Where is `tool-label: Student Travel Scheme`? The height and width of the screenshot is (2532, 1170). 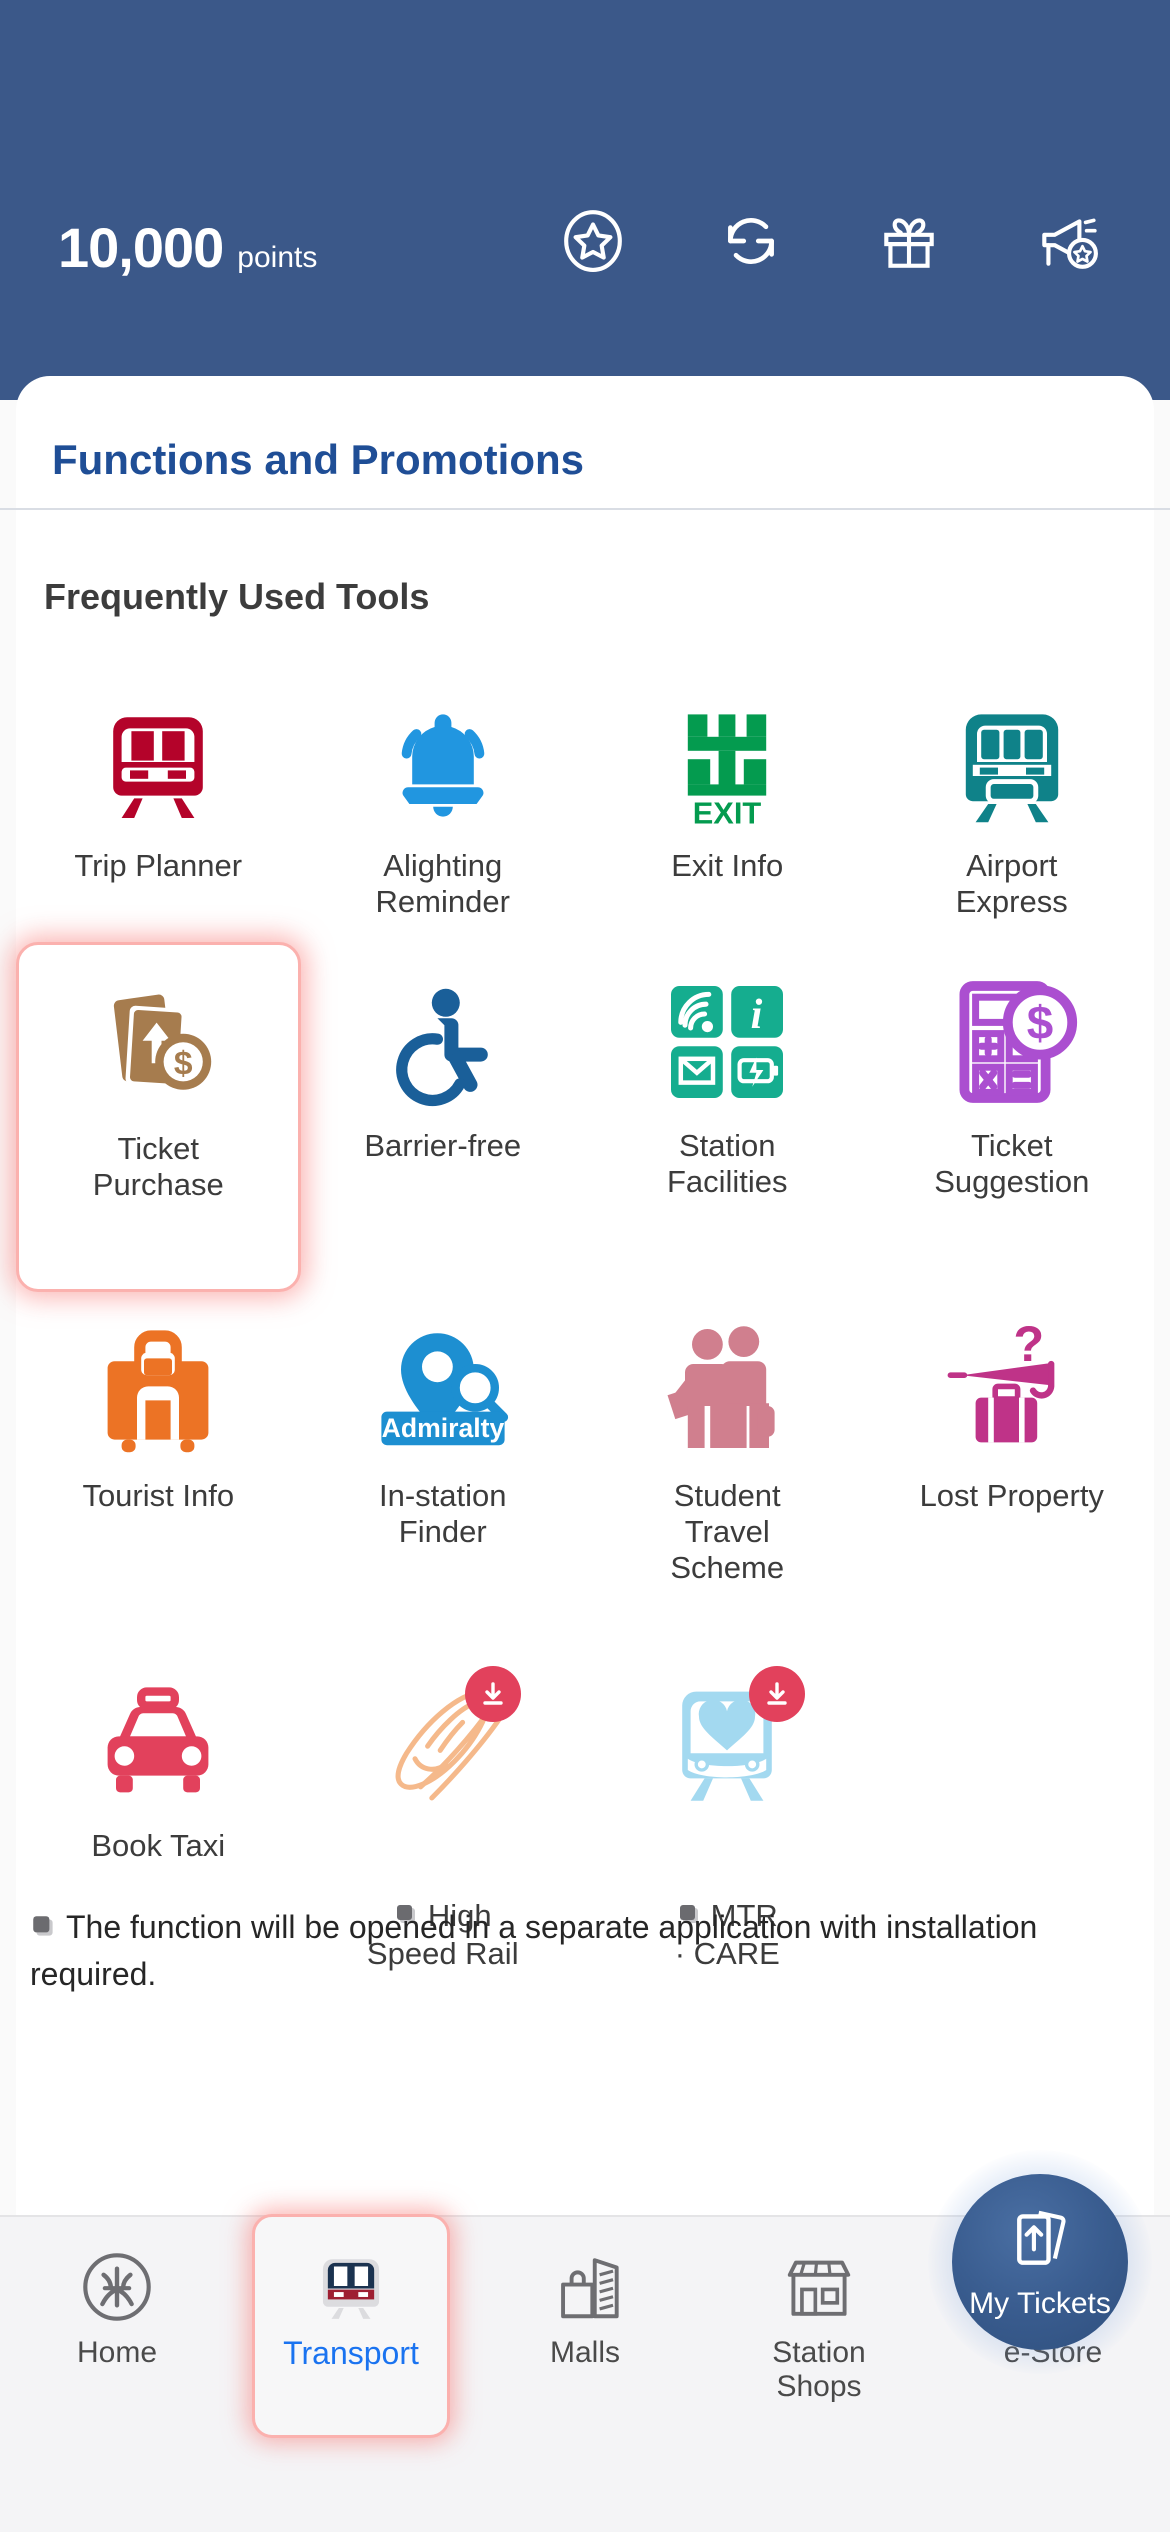 tool-label: Student Travel Scheme is located at coordinates (727, 1531).